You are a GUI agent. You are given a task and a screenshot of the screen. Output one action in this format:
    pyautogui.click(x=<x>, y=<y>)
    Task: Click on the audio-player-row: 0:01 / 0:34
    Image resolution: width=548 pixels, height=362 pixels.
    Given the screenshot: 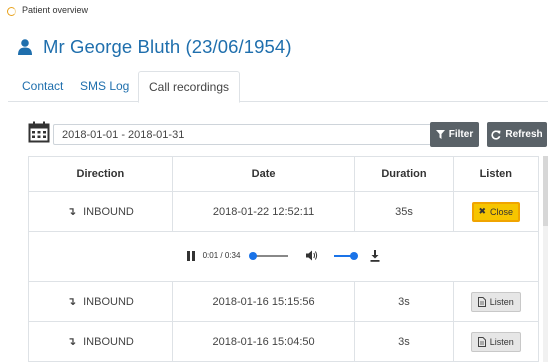 What is the action you would take?
    pyautogui.click(x=283, y=256)
    